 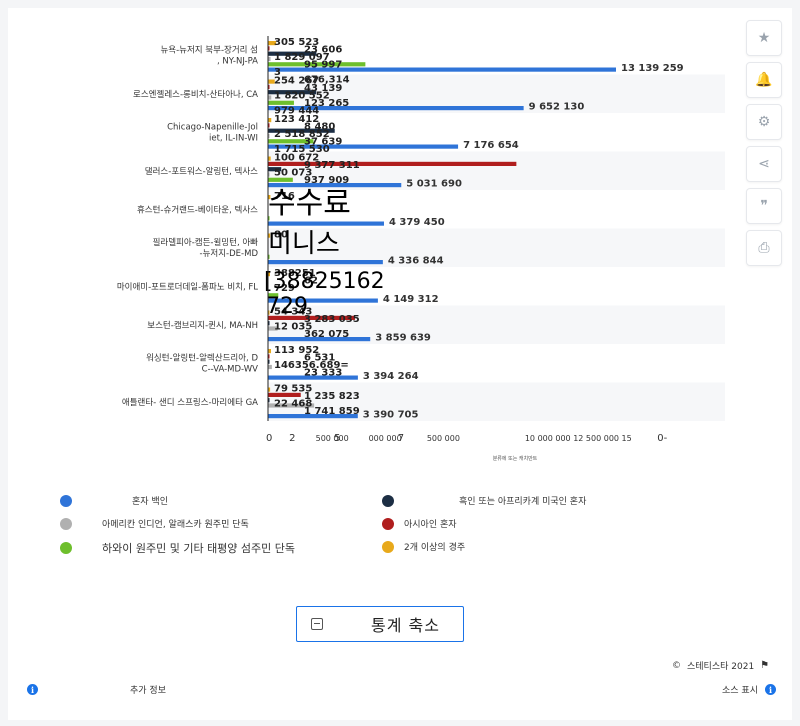 I want to click on bell-button: 🔔, so click(x=764, y=80).